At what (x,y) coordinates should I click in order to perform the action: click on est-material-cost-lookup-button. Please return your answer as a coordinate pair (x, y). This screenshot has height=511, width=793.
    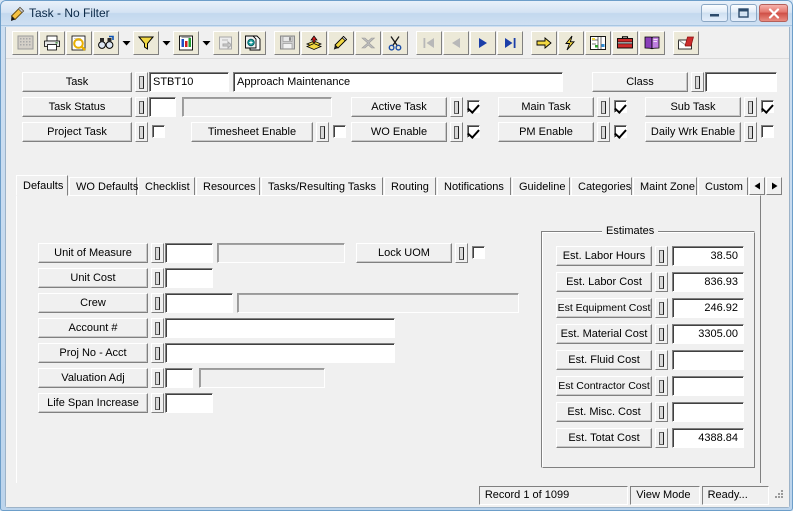
    Looking at the image, I should click on (661, 334).